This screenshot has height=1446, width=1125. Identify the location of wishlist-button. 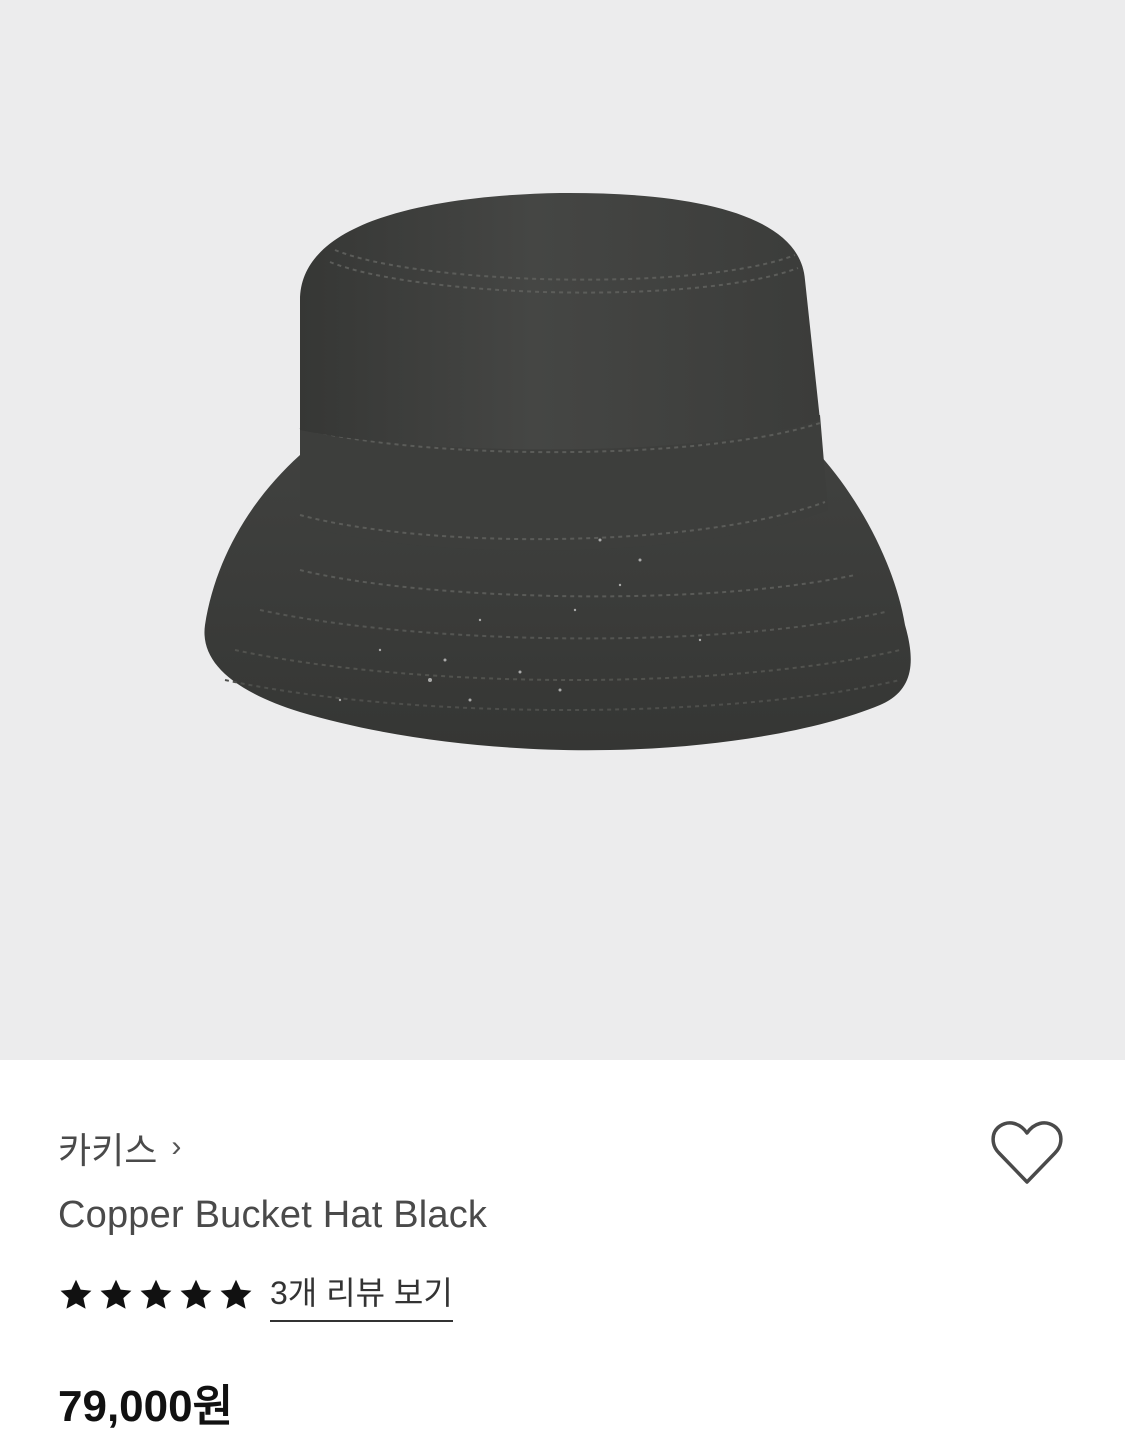
(1027, 1153).